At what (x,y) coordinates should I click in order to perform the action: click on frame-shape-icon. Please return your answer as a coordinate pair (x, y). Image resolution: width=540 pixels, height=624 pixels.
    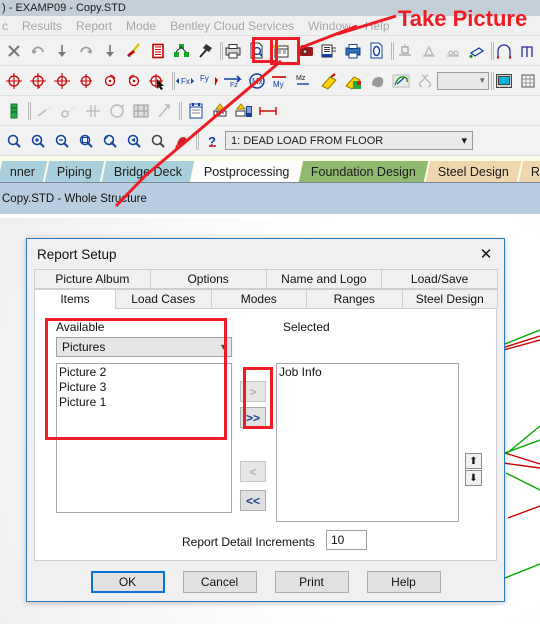
    Looking at the image, I should click on (528, 51).